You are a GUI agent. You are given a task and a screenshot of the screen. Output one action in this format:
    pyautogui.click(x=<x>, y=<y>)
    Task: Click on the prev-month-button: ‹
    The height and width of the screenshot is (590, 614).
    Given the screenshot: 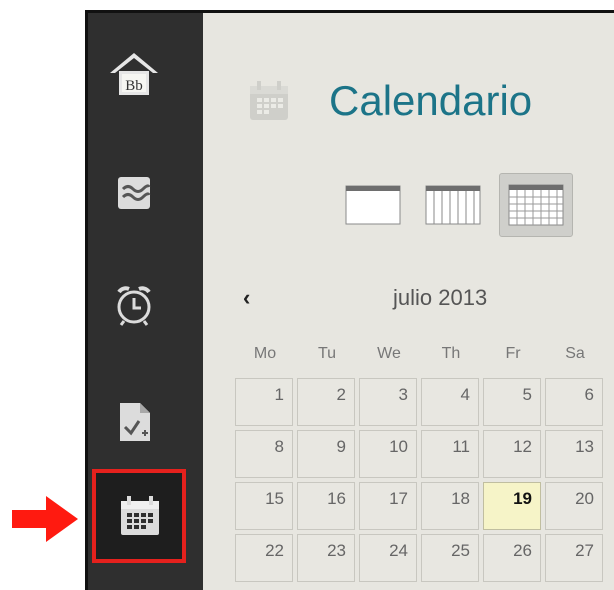 What is the action you would take?
    pyautogui.click(x=246, y=298)
    